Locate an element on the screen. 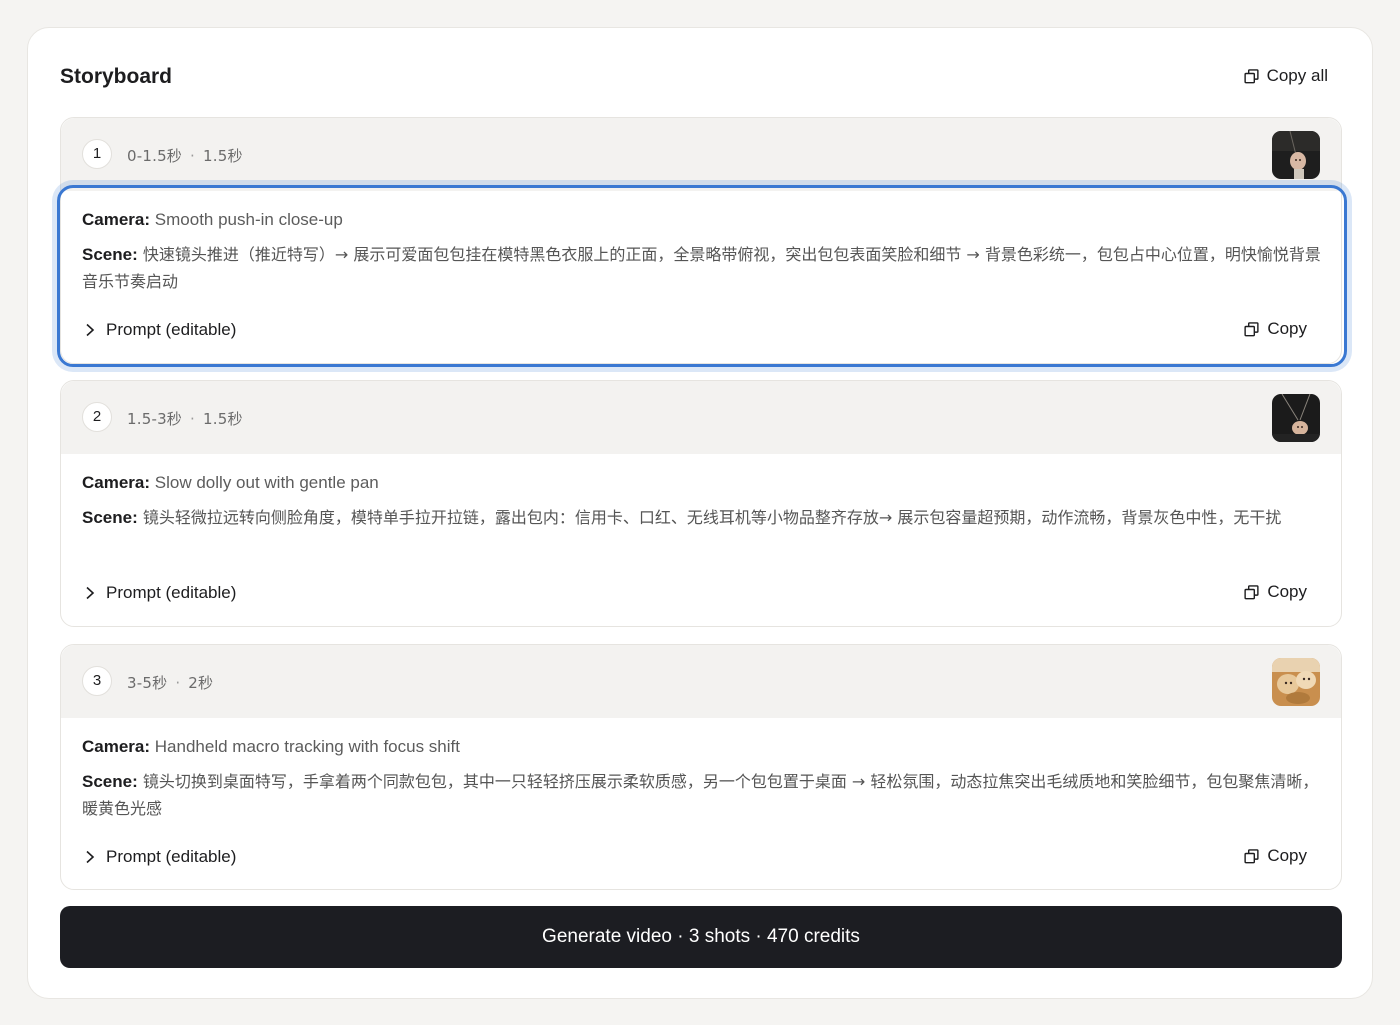  shot-range: 3-5秒 is located at coordinates (147, 683).